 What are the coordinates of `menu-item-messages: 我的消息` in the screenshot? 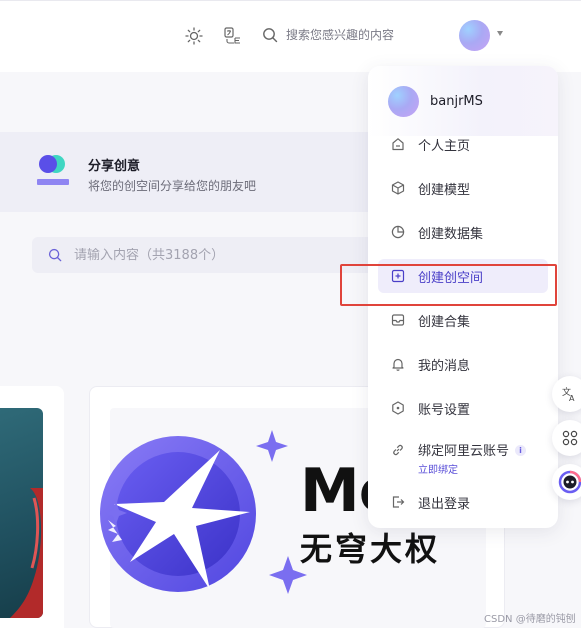 It's located at (463, 364).